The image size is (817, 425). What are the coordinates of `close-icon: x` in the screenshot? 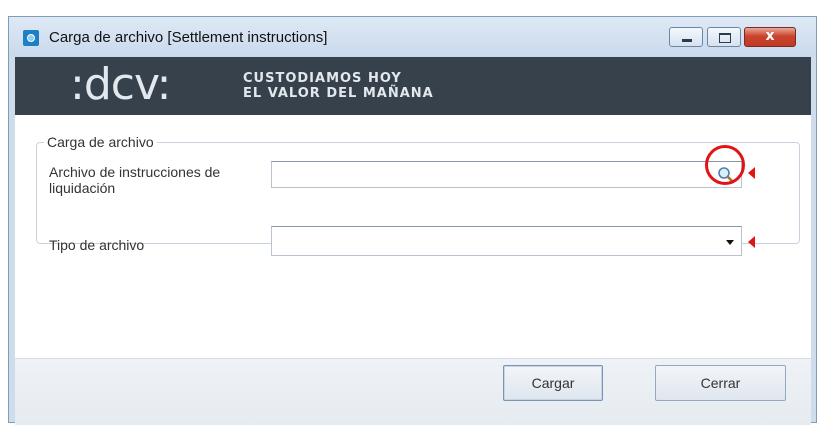 It's located at (770, 36).